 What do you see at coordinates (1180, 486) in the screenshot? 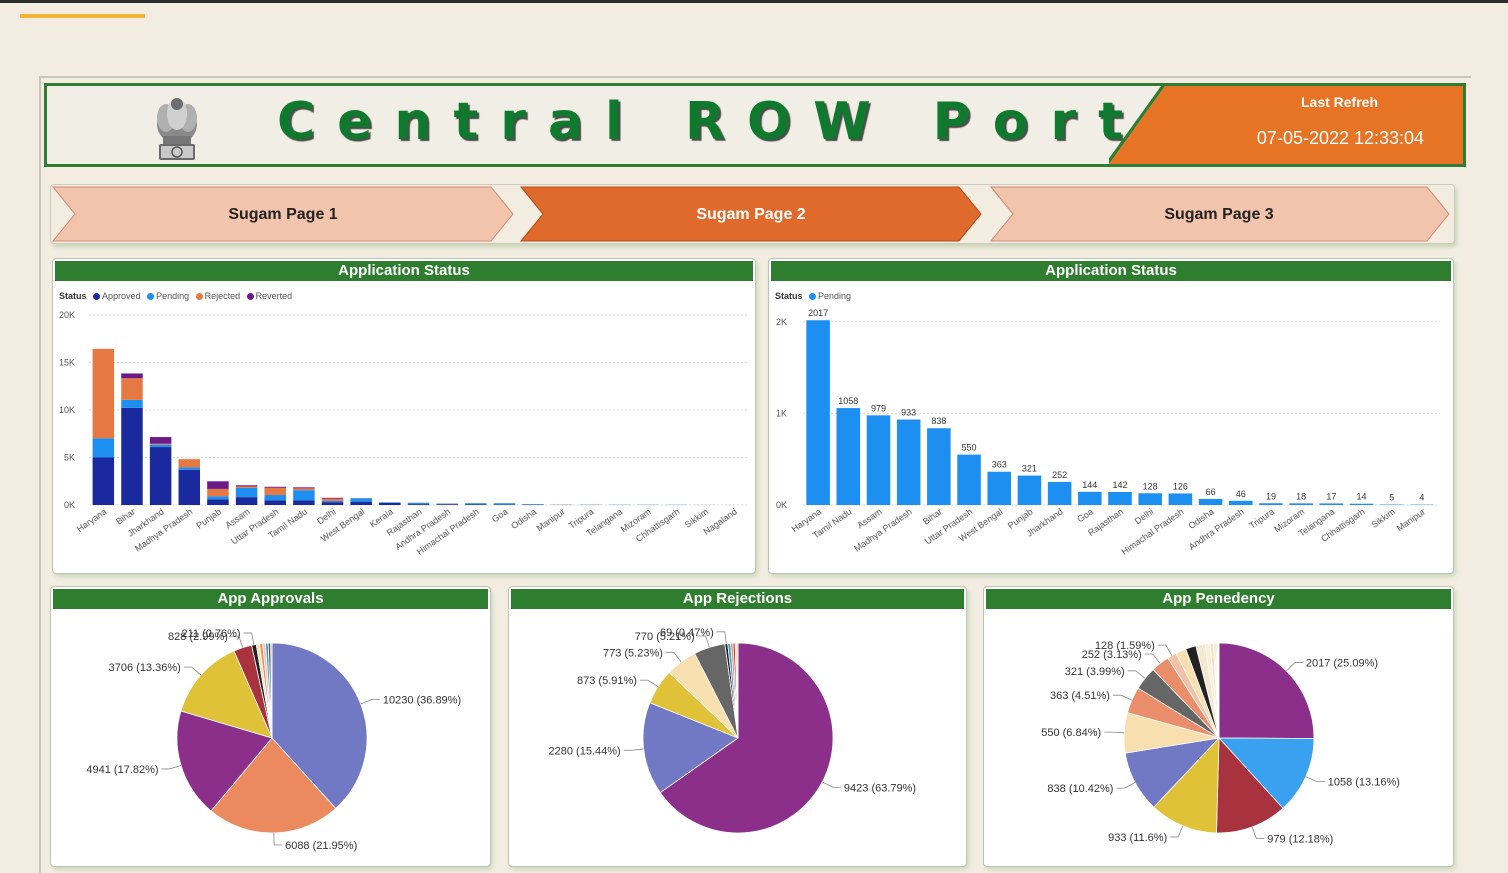
I see `data-label: 126` at bounding box center [1180, 486].